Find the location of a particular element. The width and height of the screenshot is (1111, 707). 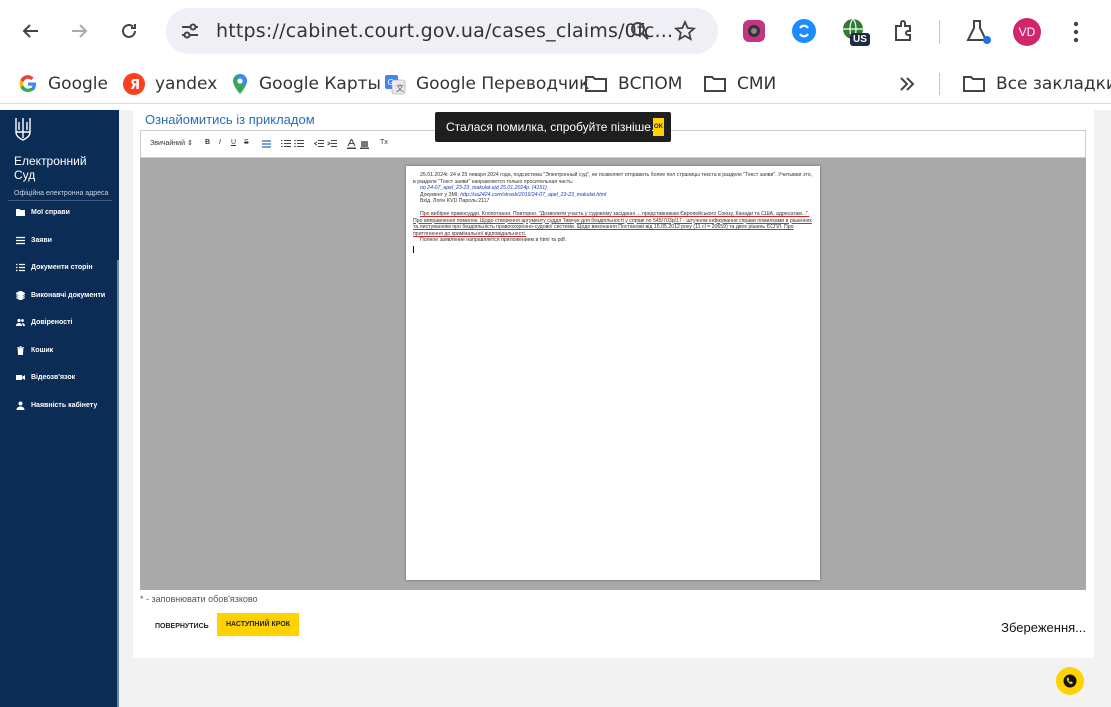

sidebar-item-my-cases: Мої справи is located at coordinates (43, 212).